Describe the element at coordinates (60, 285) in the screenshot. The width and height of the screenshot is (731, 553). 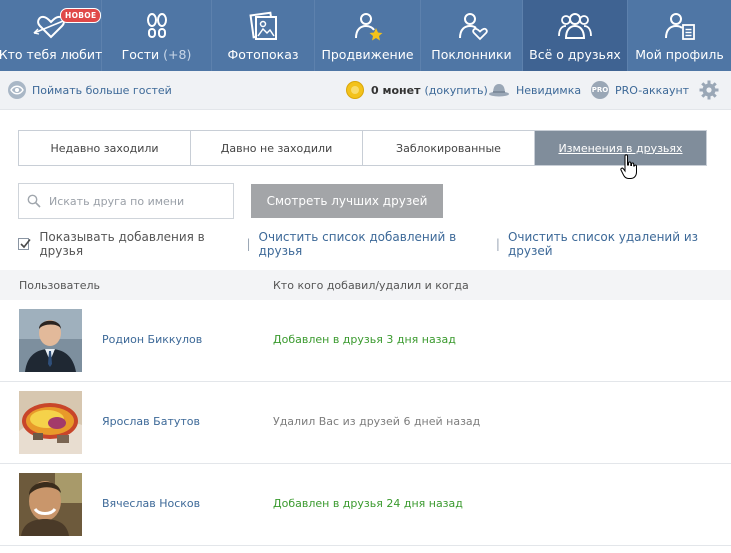
I see `column-user: Пользователь` at that location.